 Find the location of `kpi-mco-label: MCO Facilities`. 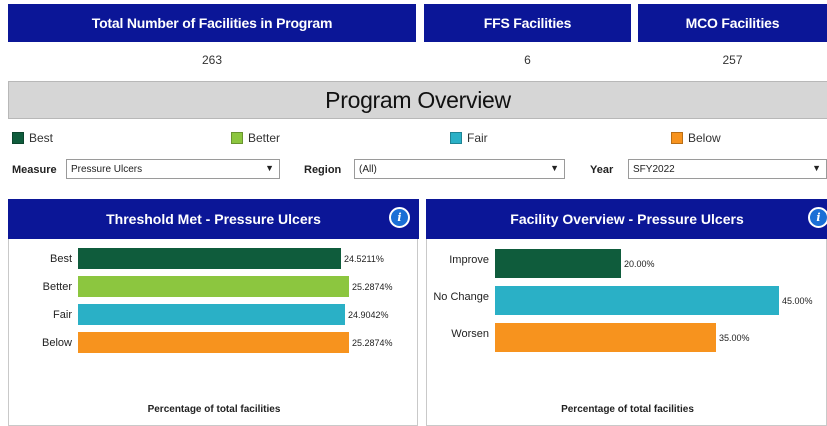

kpi-mco-label: MCO Facilities is located at coordinates (732, 23).